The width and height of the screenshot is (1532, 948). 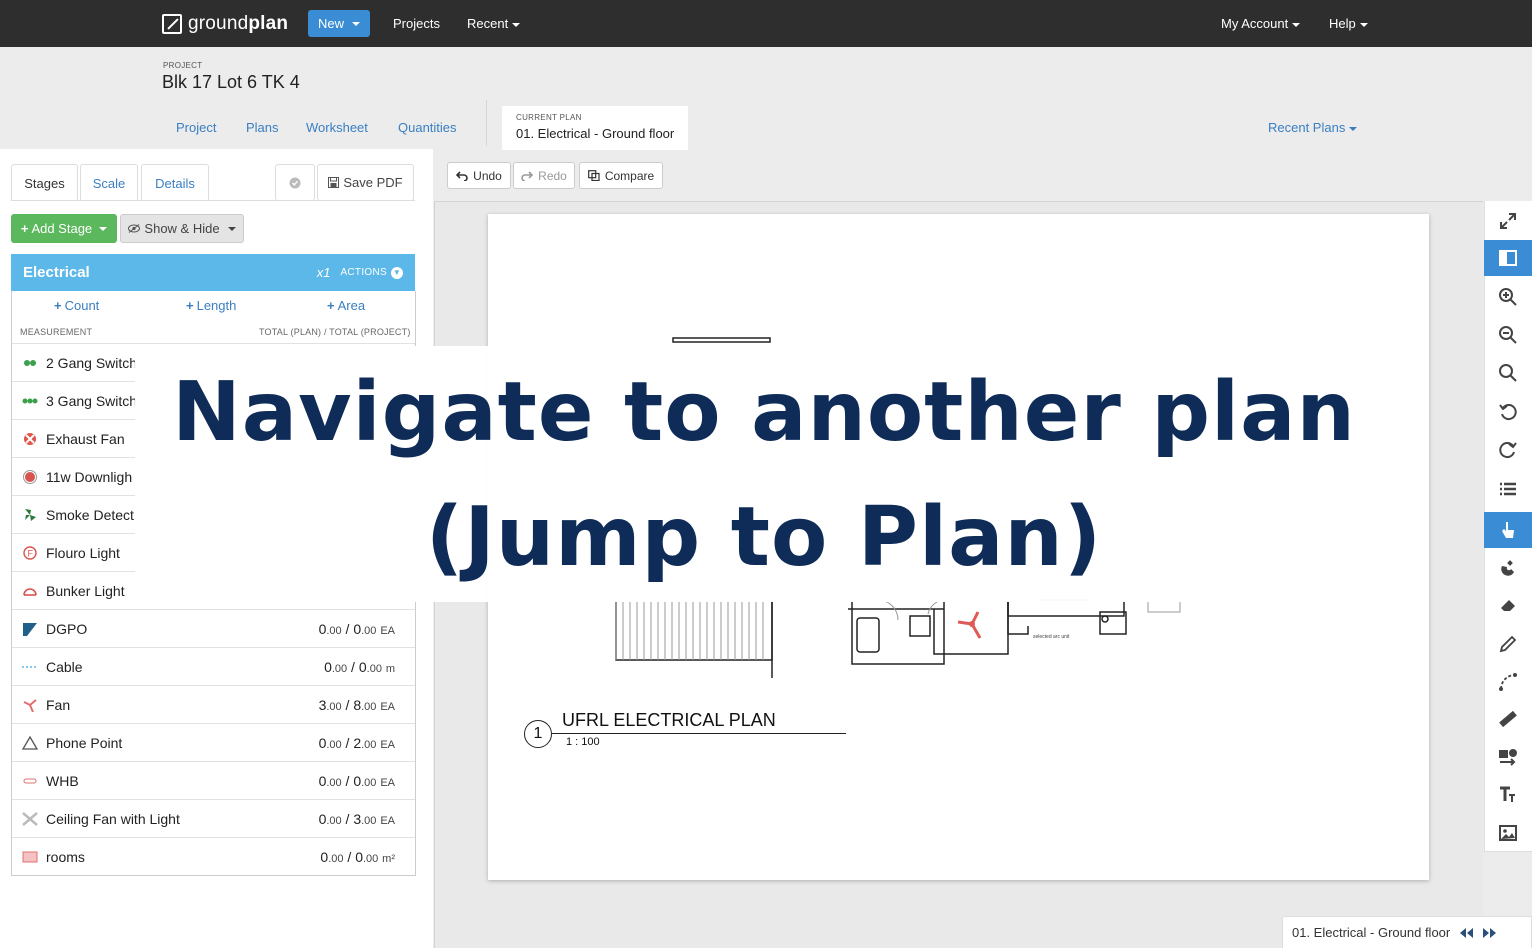 I want to click on pencil-button, so click(x=1508, y=644).